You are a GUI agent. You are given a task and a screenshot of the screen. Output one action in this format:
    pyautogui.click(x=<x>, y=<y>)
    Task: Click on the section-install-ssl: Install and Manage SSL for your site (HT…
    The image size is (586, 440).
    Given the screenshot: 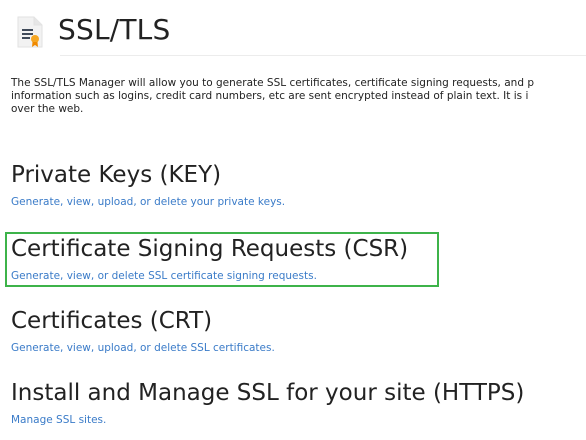 What is the action you would take?
    pyautogui.click(x=267, y=402)
    